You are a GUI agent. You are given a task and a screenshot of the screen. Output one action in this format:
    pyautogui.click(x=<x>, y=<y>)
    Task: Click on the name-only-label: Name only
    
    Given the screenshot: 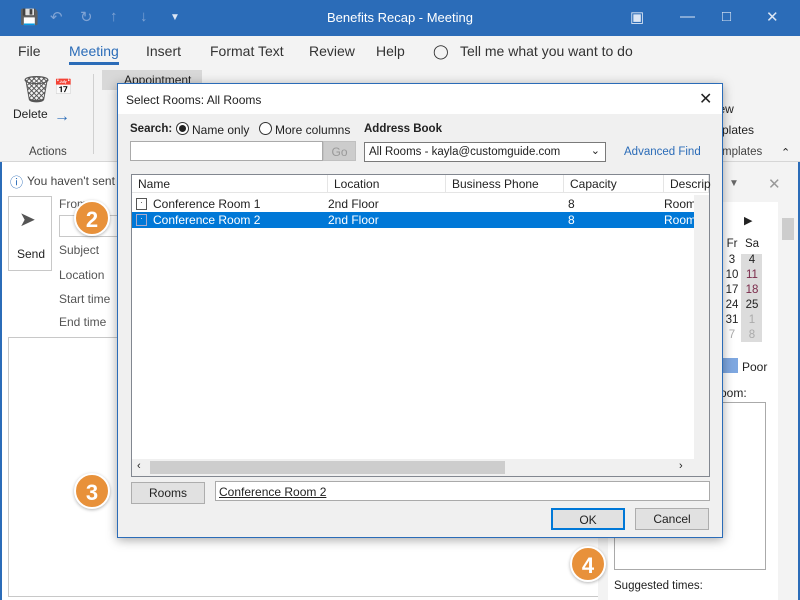 What is the action you would take?
    pyautogui.click(x=220, y=130)
    